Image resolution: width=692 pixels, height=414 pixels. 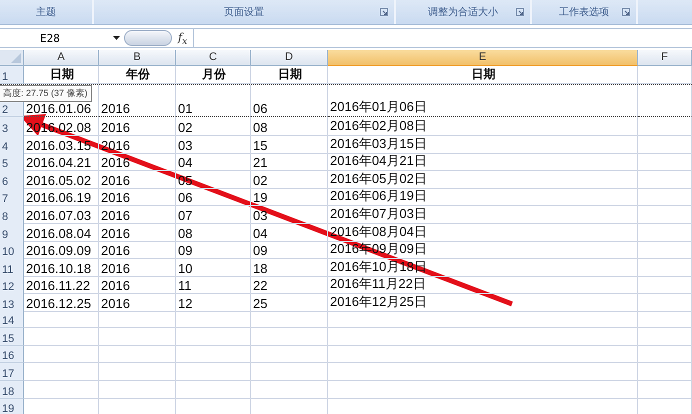 What do you see at coordinates (213, 101) in the screenshot?
I see `table-cell: 01` at bounding box center [213, 101].